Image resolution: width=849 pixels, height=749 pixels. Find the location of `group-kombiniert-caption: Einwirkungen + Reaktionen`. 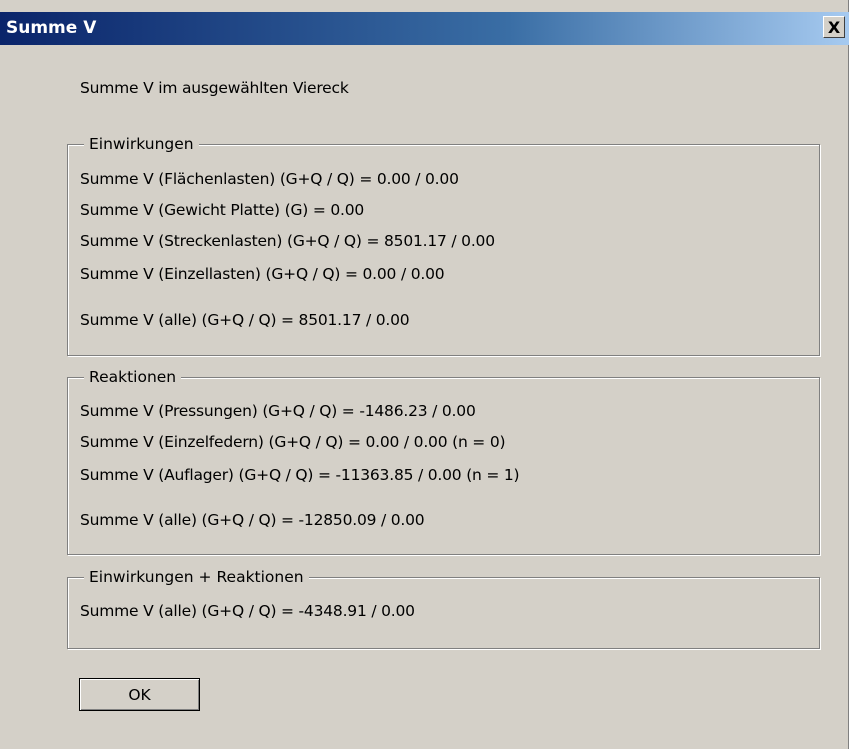

group-kombiniert-caption: Einwirkungen + Reaktionen is located at coordinates (196, 577).